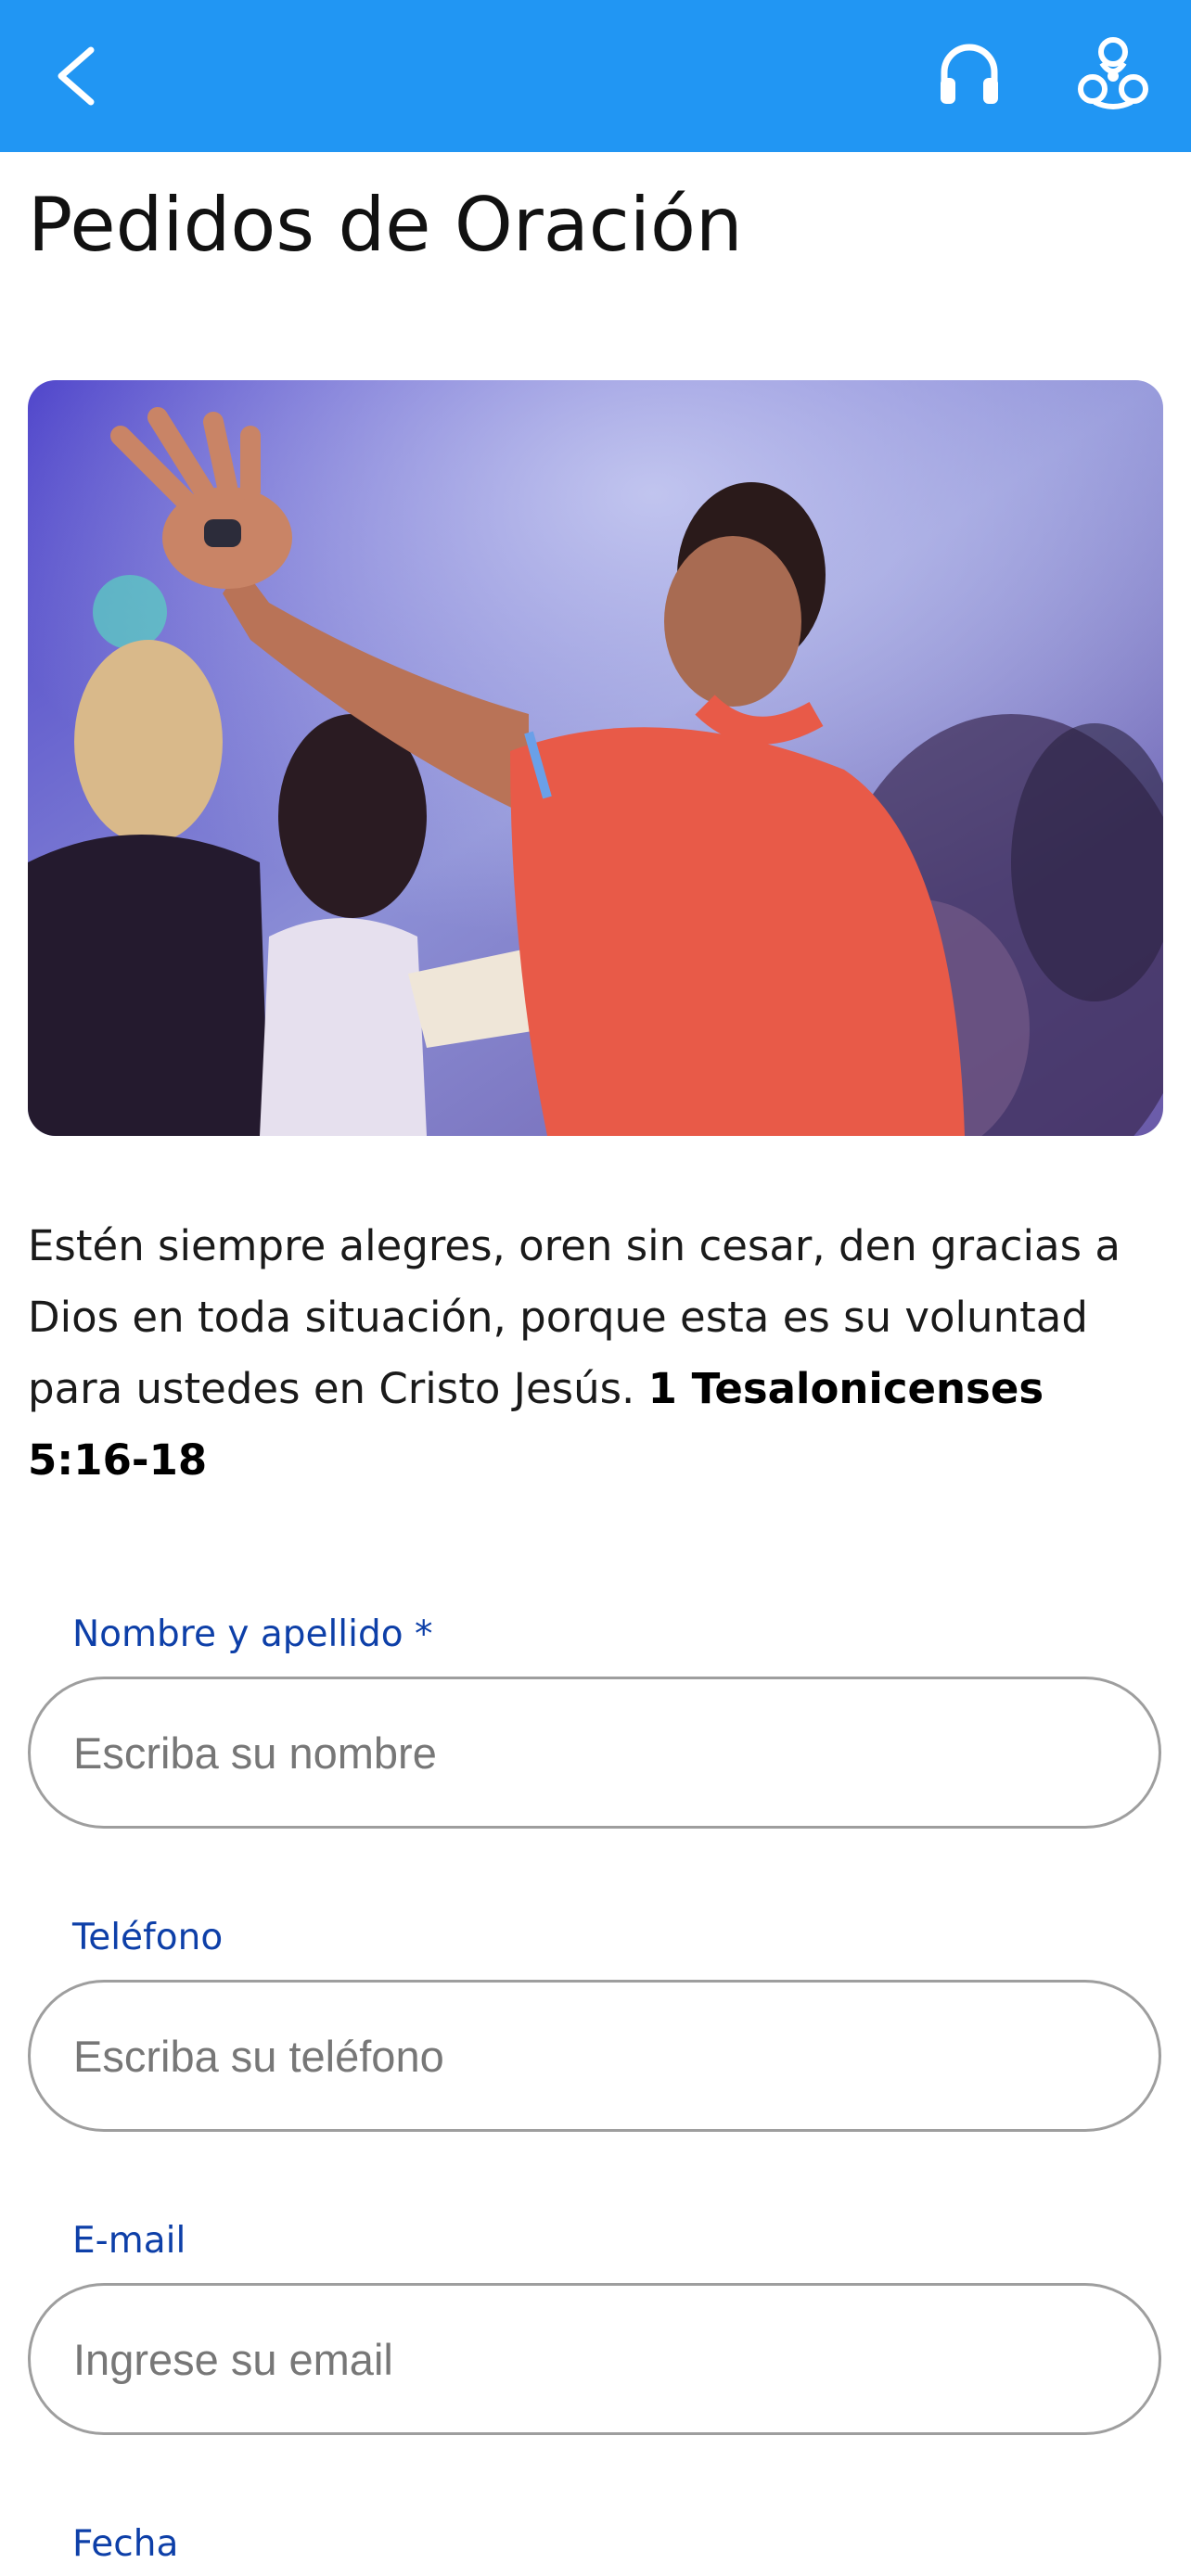 This screenshot has width=1191, height=2576. I want to click on chevron-left-icon, so click(76, 76).